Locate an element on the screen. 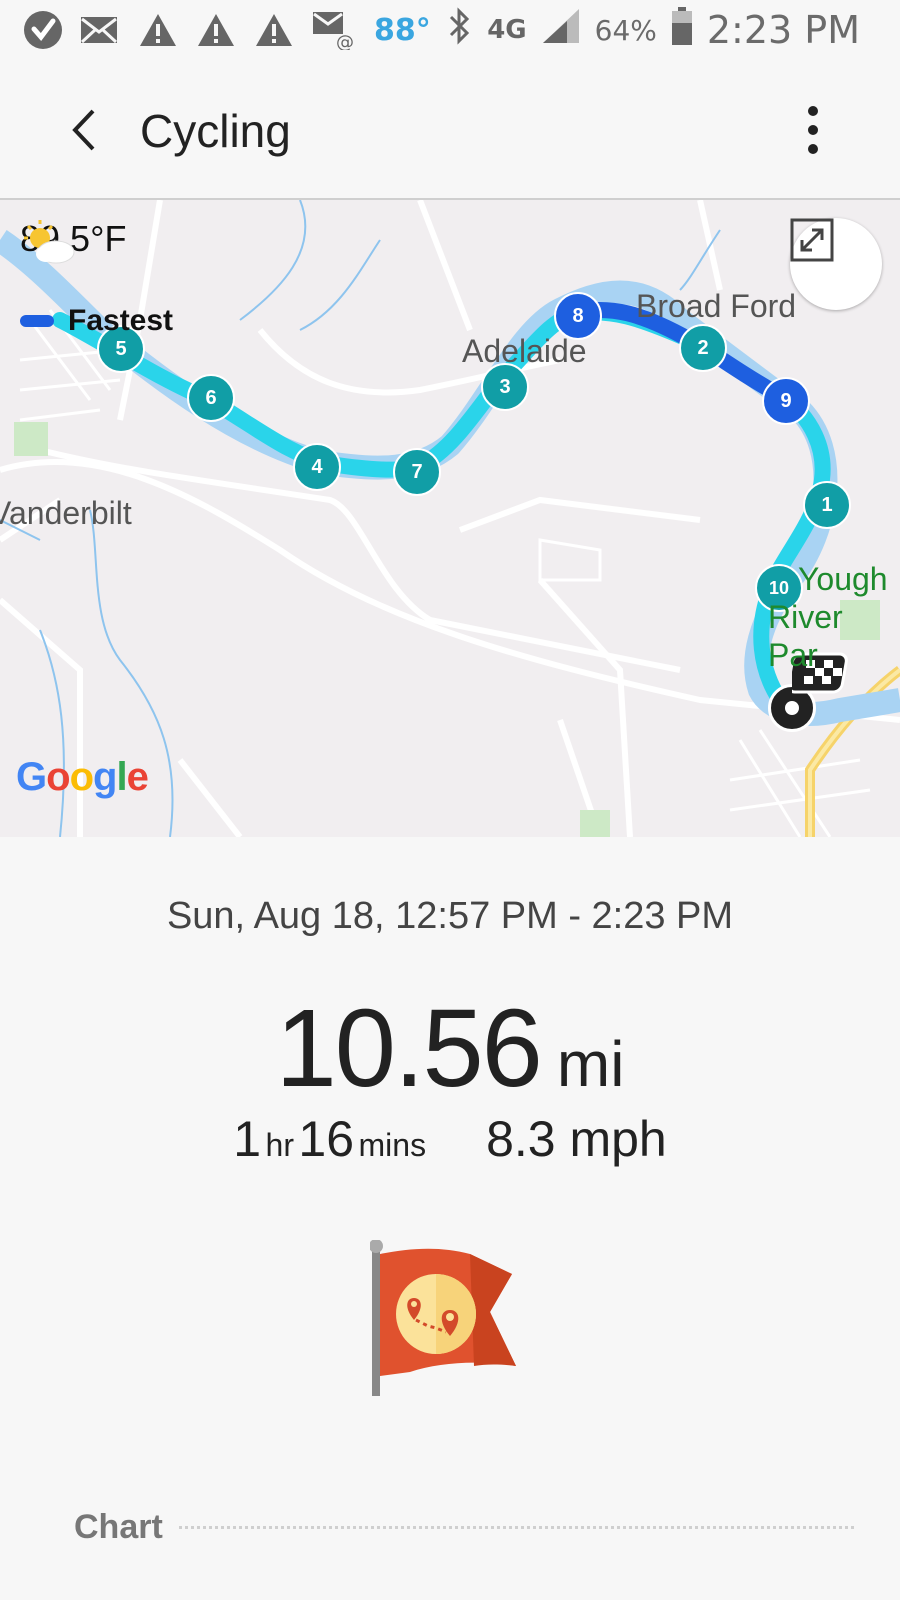 This screenshot has width=900, height=1600. app-bar: Cycling is located at coordinates (450, 131).